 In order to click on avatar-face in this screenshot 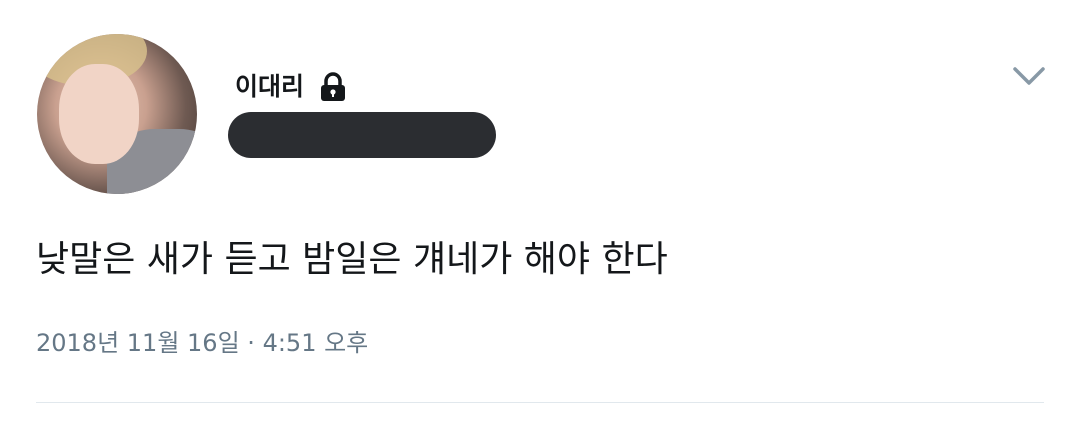, I will do `click(99, 114)`.